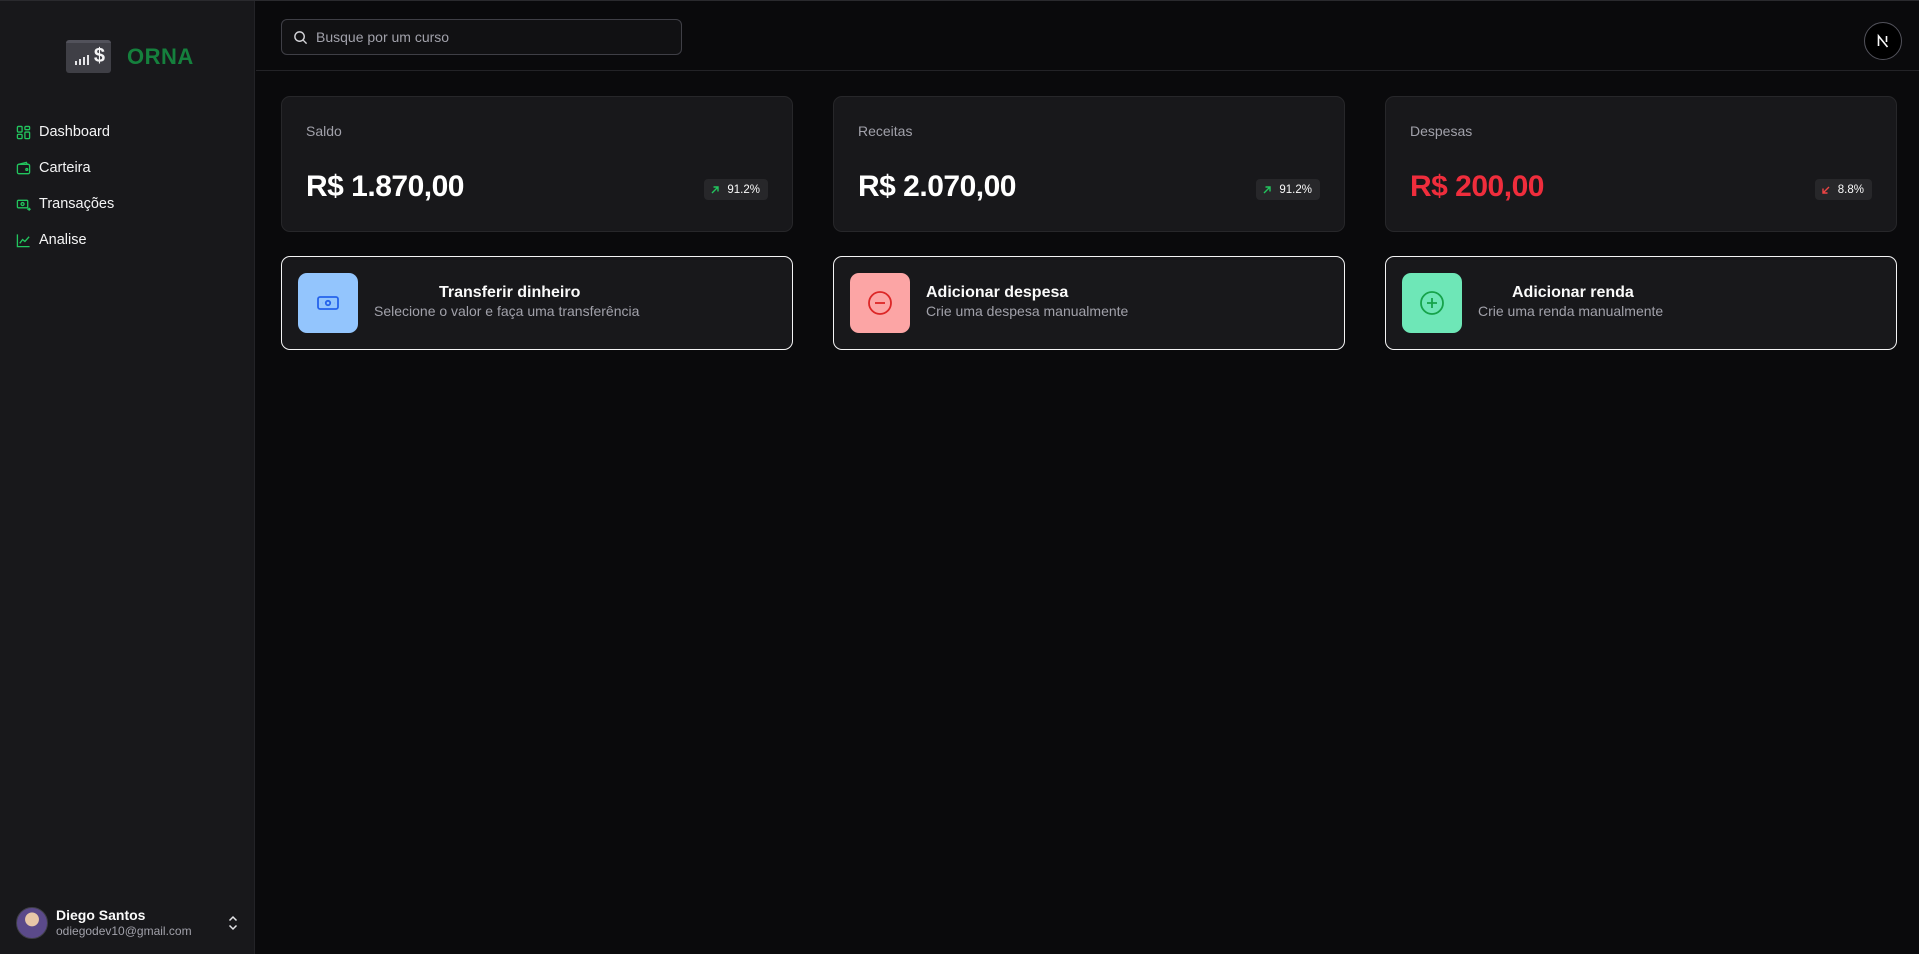  I want to click on action-title: Adicionar renda, so click(1573, 292).